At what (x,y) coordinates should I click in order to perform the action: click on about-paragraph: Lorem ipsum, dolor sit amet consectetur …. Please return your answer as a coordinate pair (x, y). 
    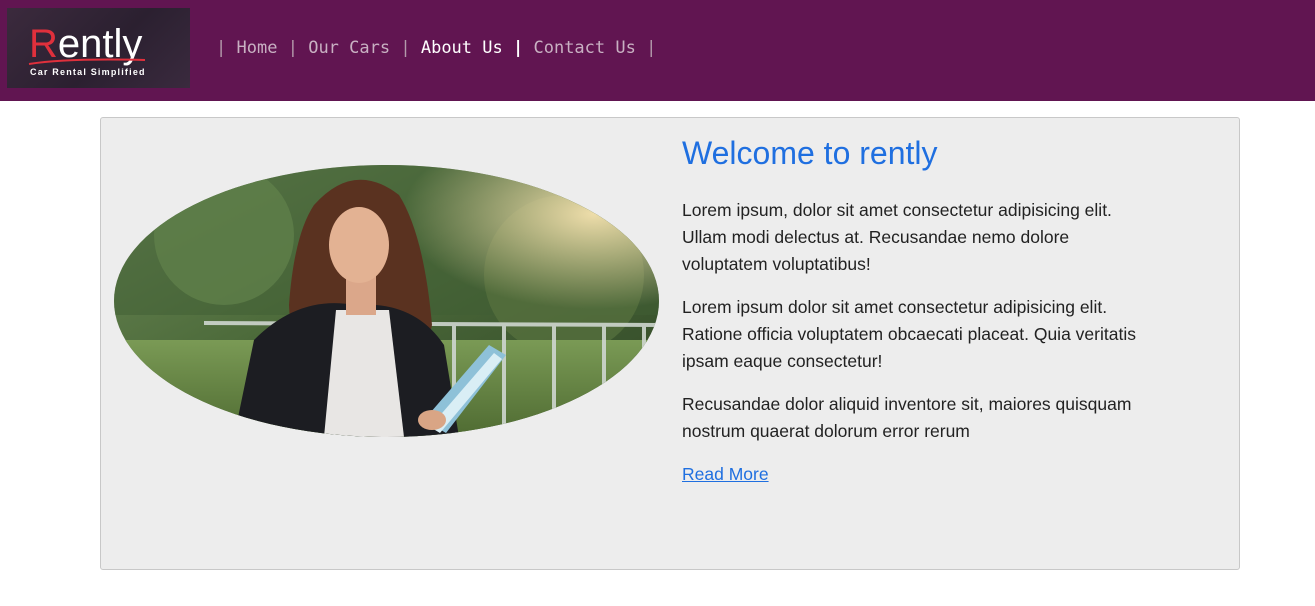
    Looking at the image, I should click on (897, 237).